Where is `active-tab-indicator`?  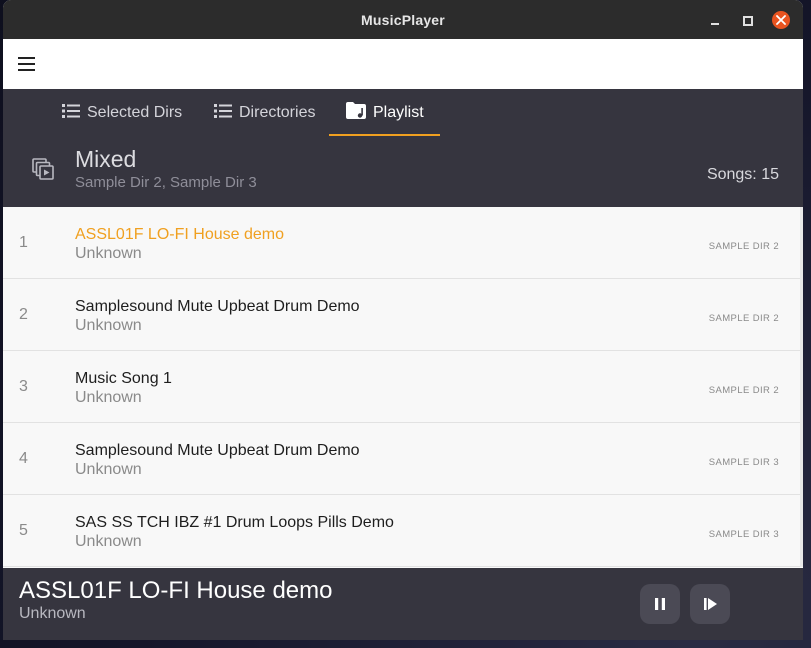 active-tab-indicator is located at coordinates (384, 135).